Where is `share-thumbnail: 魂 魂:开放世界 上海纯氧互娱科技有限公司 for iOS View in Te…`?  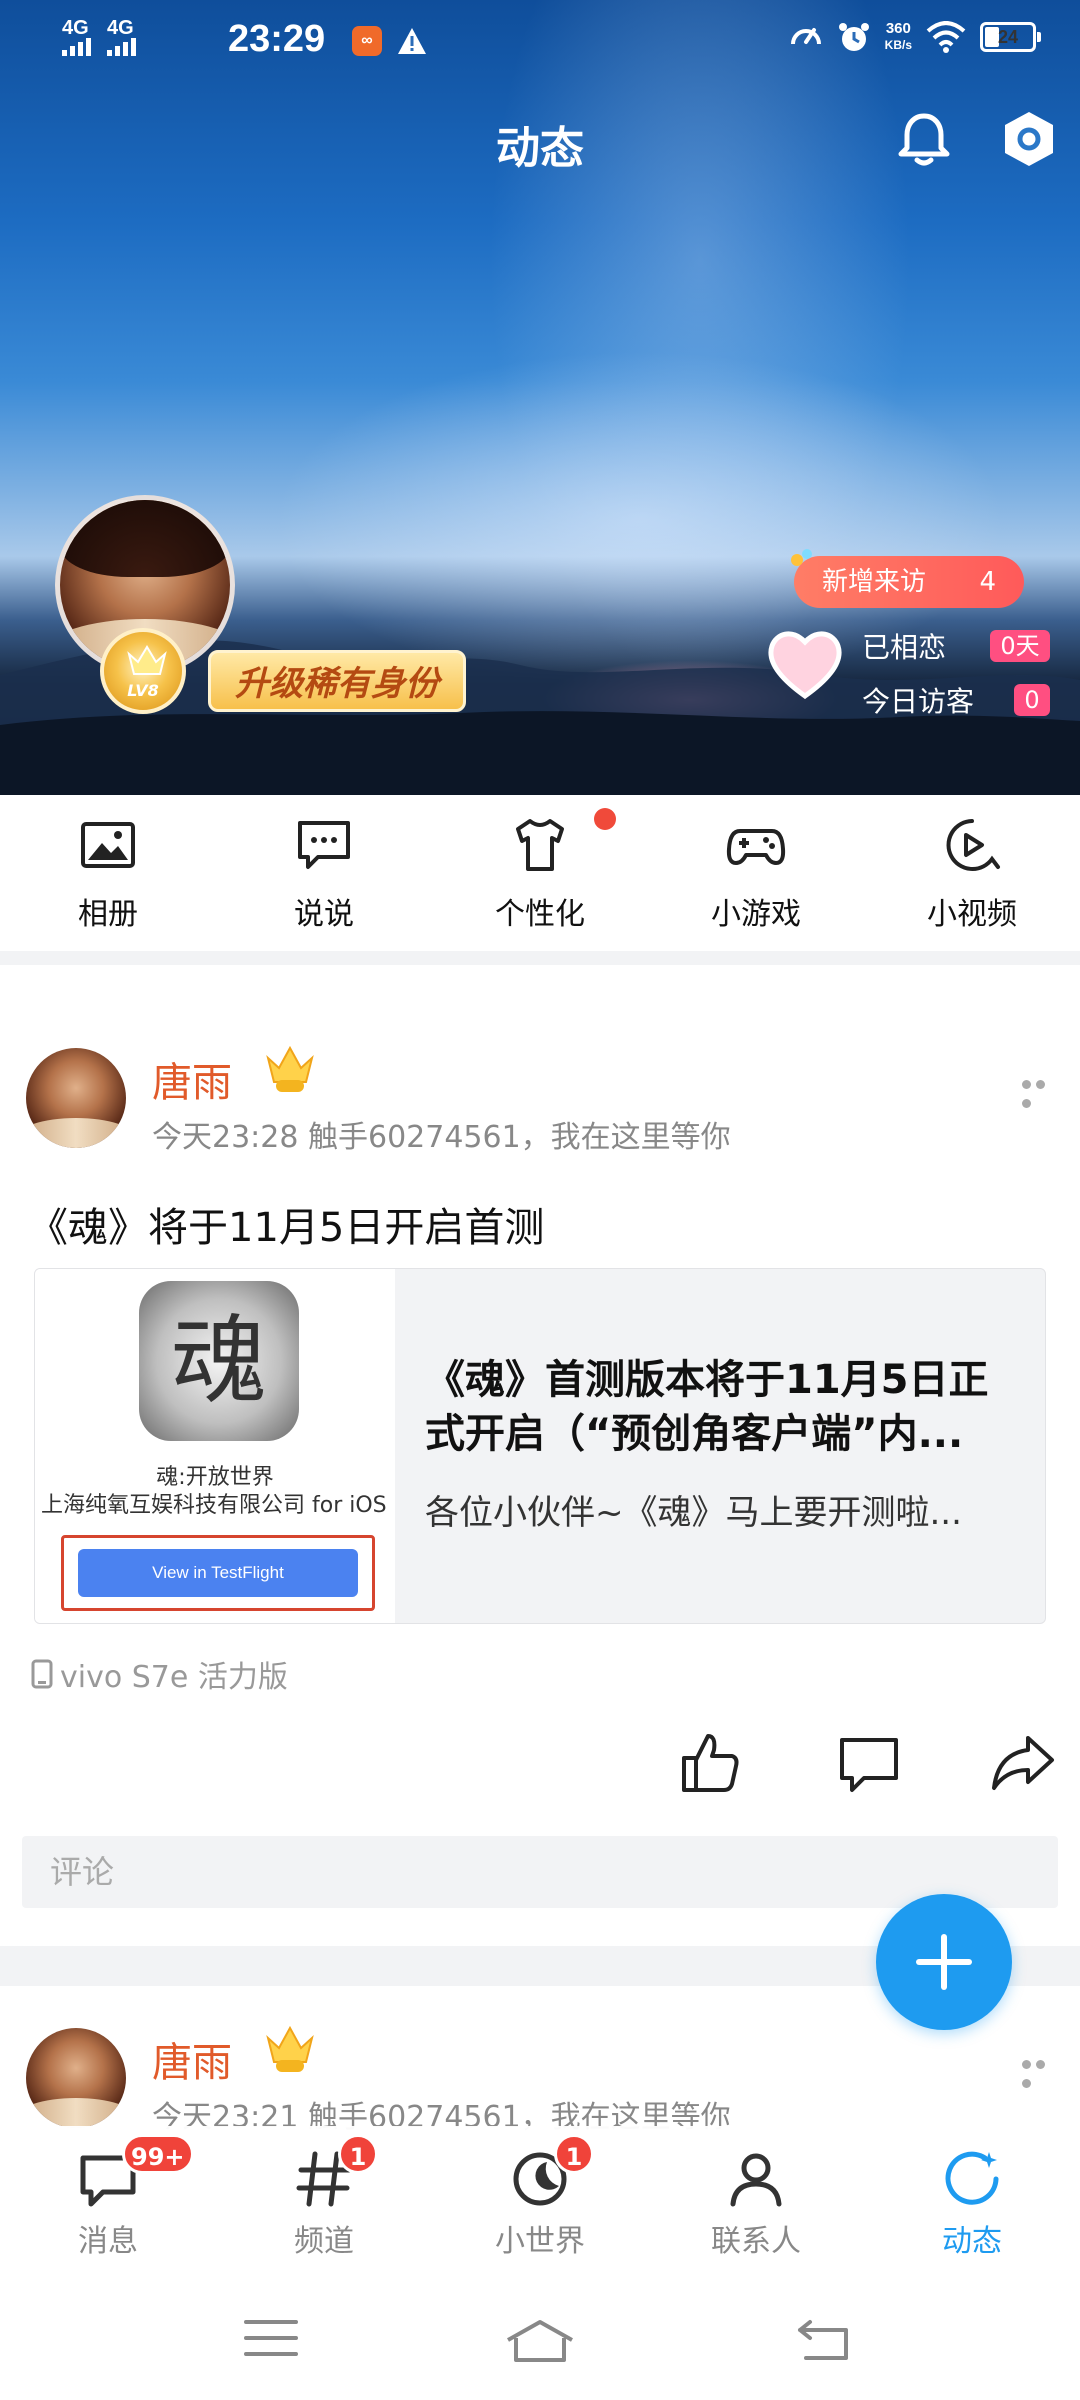 share-thumbnail: 魂 魂:开放世界 上海纯氧互娱科技有限公司 for iOS View in Te… is located at coordinates (215, 1446).